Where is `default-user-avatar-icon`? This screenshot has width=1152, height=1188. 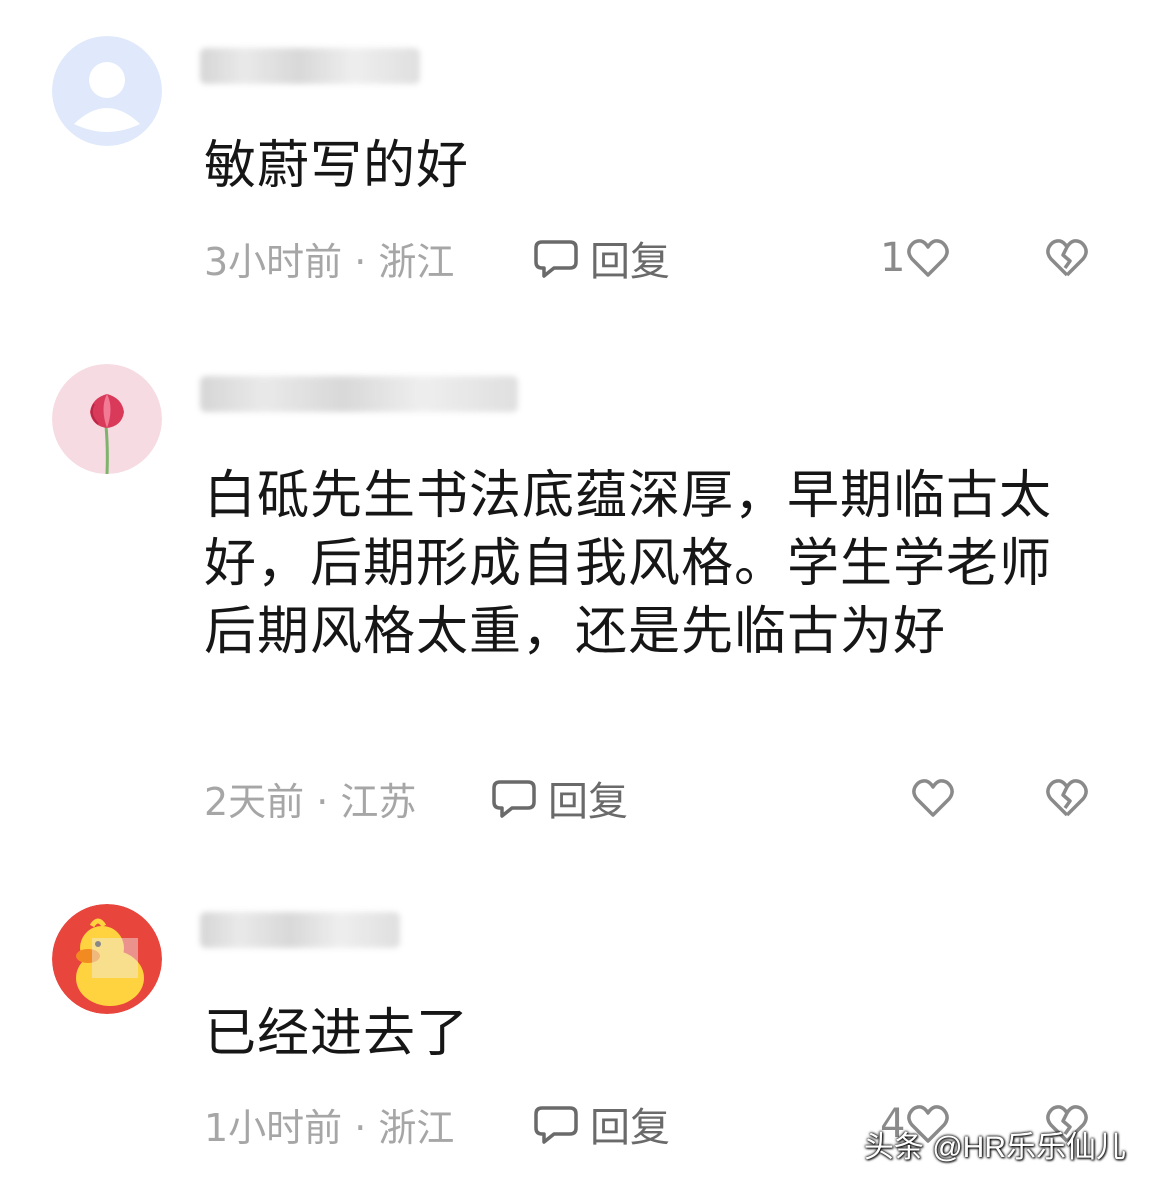 default-user-avatar-icon is located at coordinates (107, 91).